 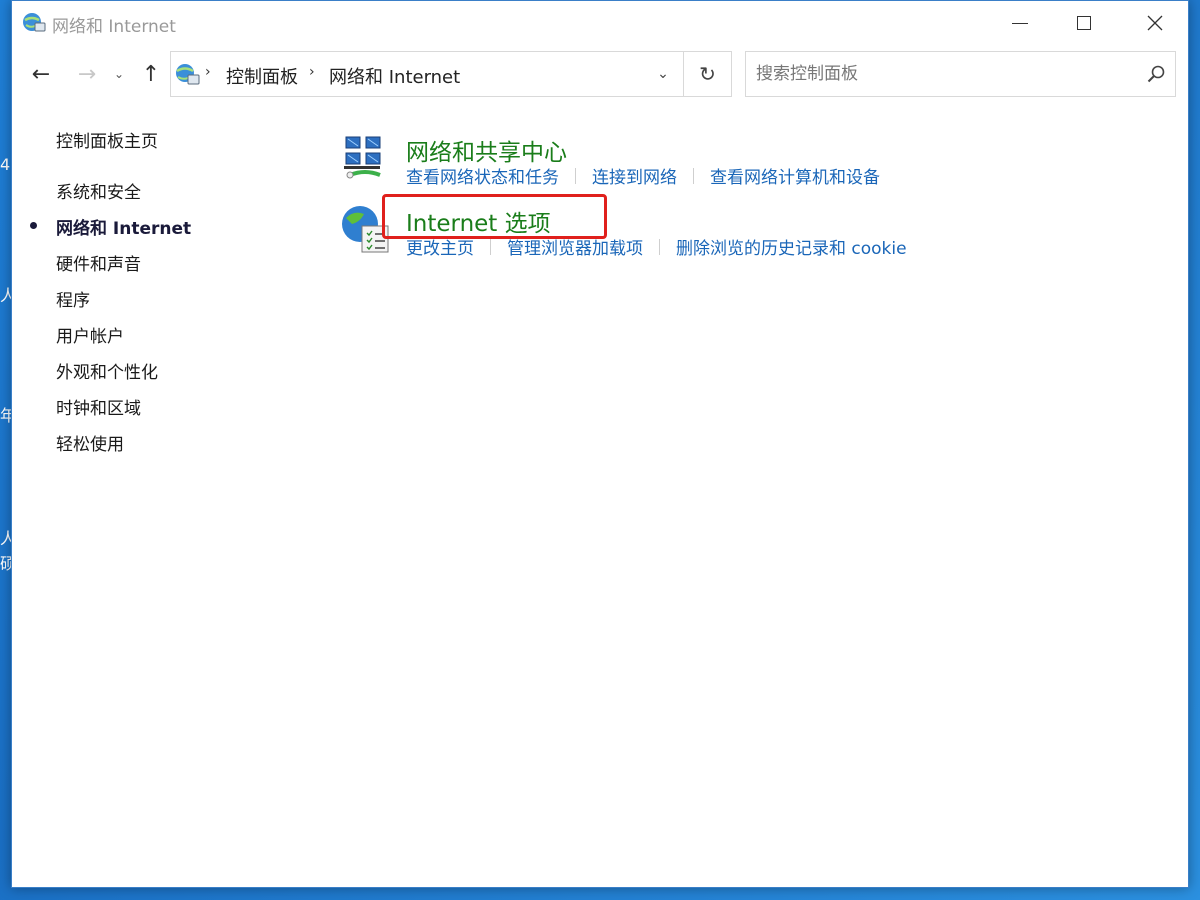 What do you see at coordinates (98, 262) in the screenshot?
I see `sidebar-item-hardware-sound: 硬件和声音` at bounding box center [98, 262].